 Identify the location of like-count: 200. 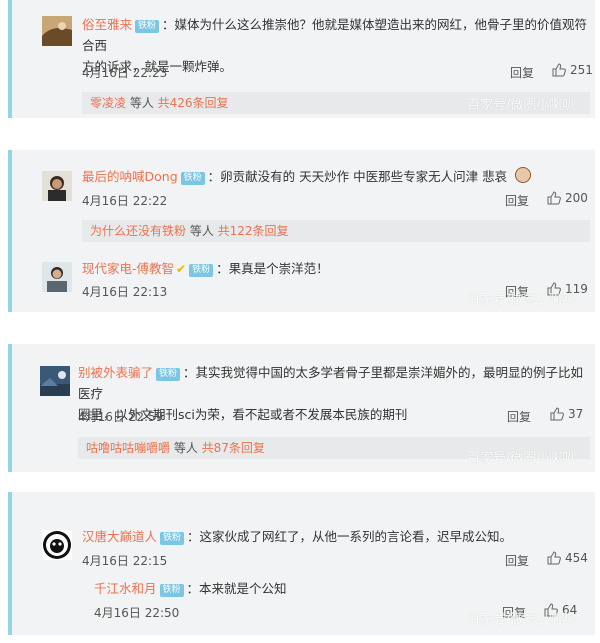
(576, 198).